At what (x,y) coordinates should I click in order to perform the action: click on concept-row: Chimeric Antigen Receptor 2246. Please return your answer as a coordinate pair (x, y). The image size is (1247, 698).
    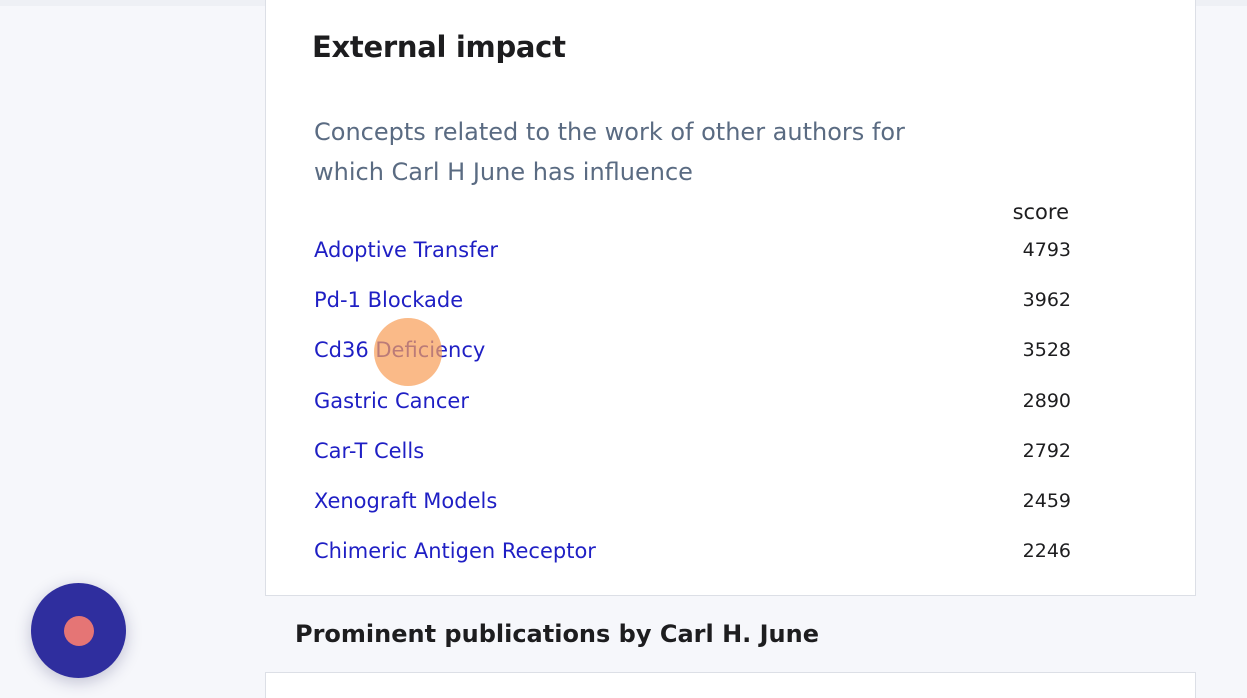
    Looking at the image, I should click on (692, 551).